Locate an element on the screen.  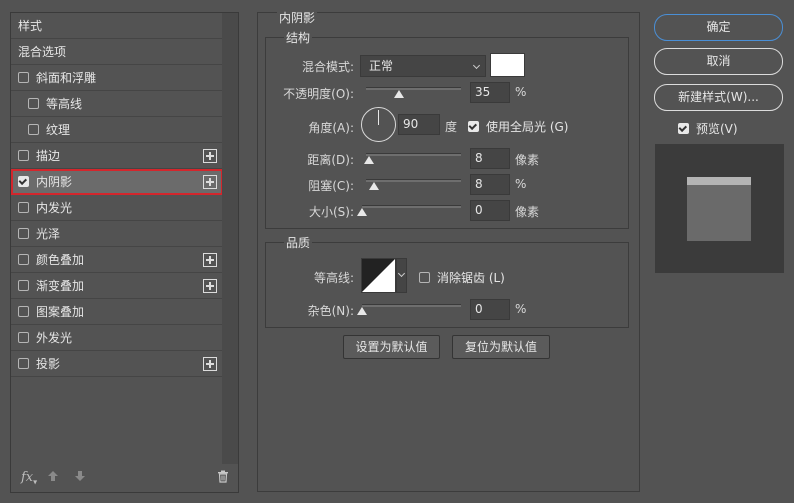
global-light-label: 使用全局光 (G) is located at coordinates (527, 127).